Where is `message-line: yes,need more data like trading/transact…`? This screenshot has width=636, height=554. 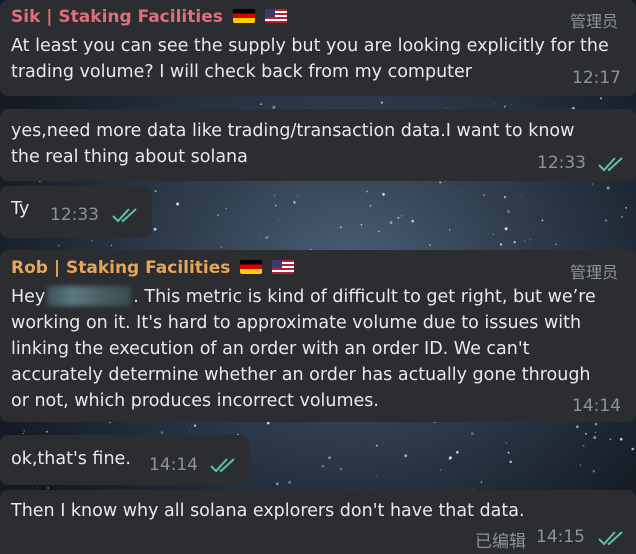 message-line: yes,need more data like trading/transact… is located at coordinates (293, 131).